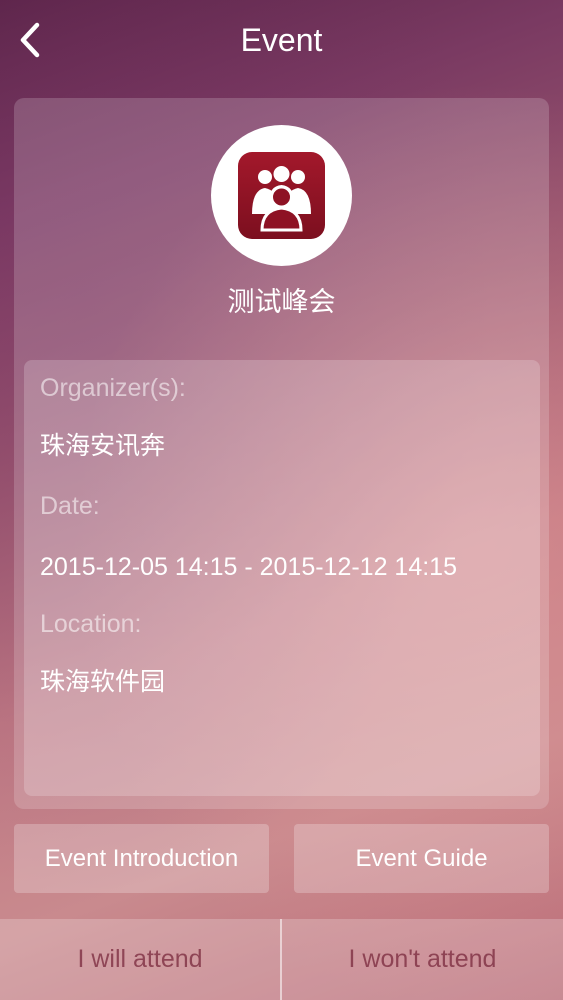  What do you see at coordinates (248, 567) in the screenshot?
I see `date-value: 2015-12-05 14:15 - 2015-12-12 14:15` at bounding box center [248, 567].